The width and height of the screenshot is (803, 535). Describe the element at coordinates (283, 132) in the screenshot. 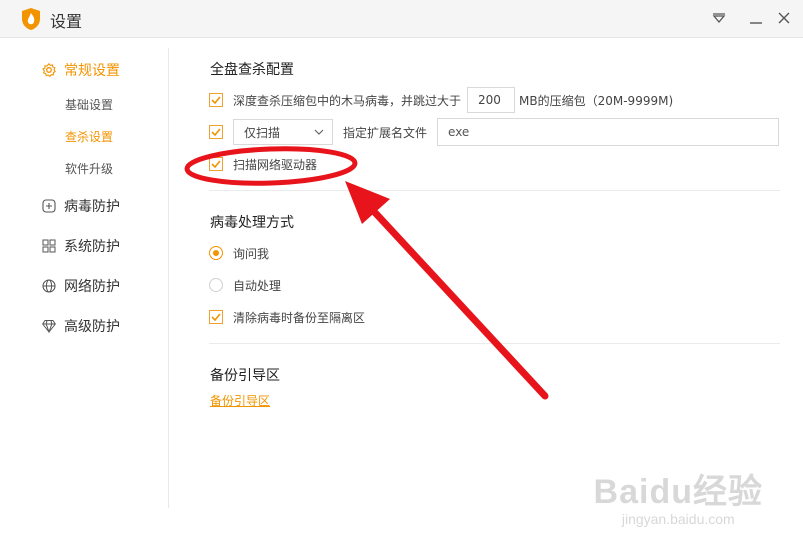

I see `scan-mode-select: 仅扫描` at that location.